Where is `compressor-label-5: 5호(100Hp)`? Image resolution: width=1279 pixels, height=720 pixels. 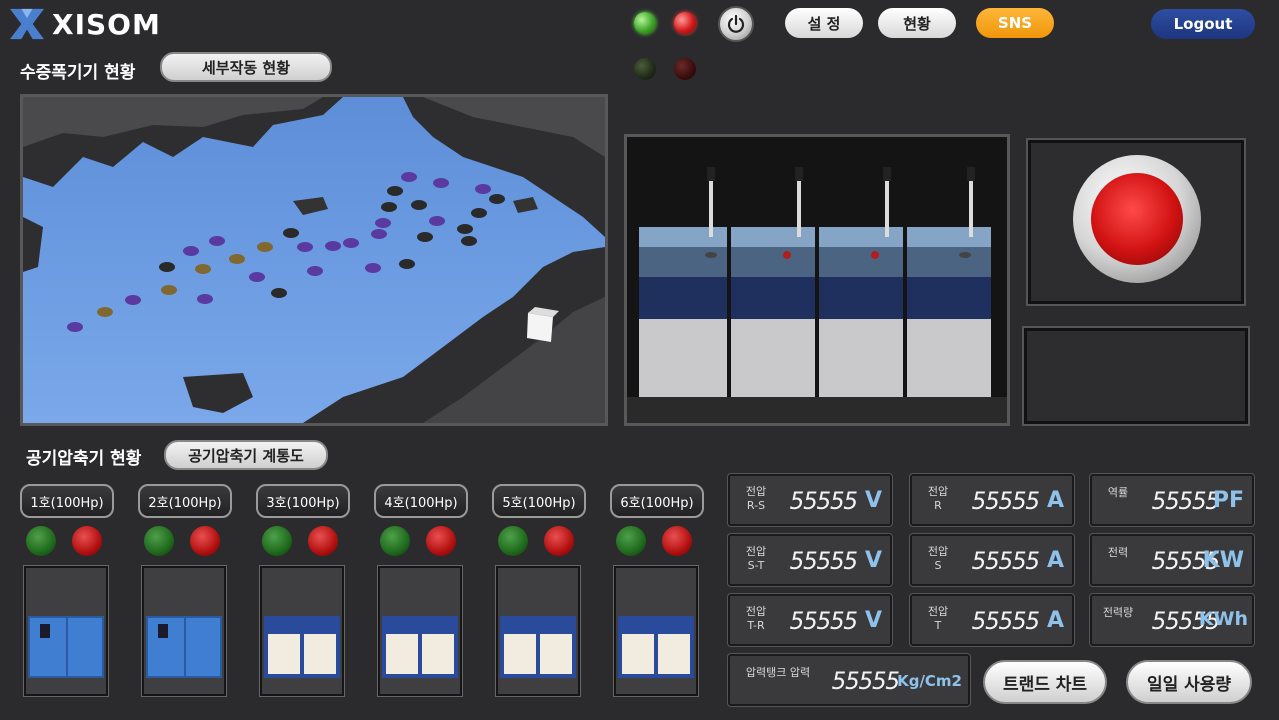
compressor-label-5: 5호(100Hp) is located at coordinates (539, 501).